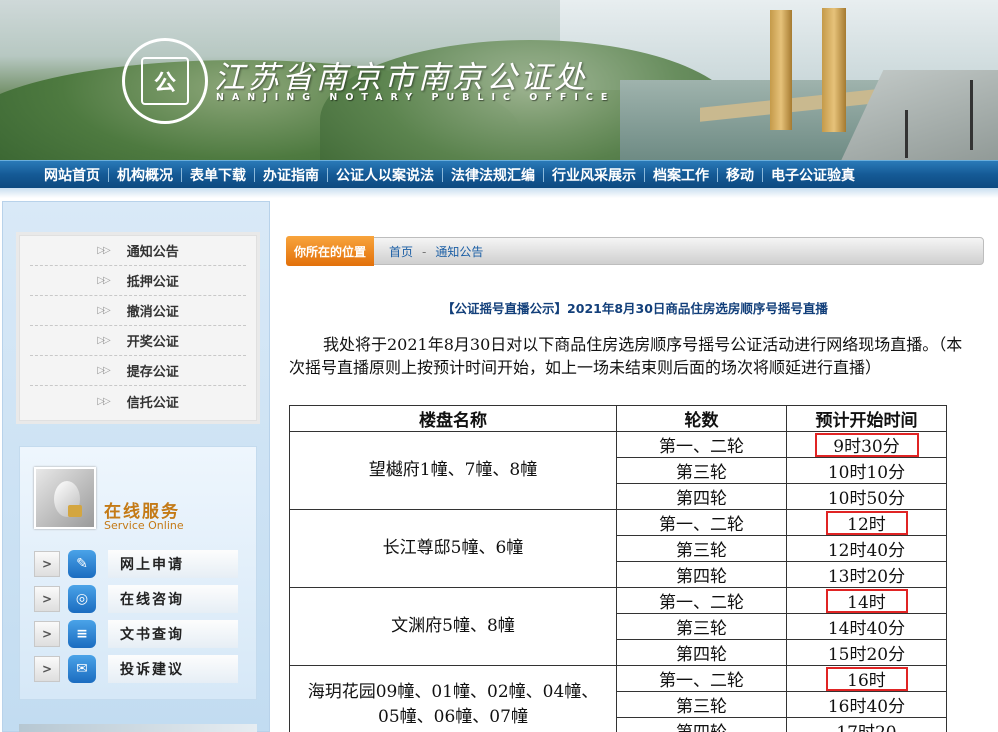 This screenshot has width=998, height=732. What do you see at coordinates (152, 342) in the screenshot?
I see `sidebar-menu-label: 开奖公证` at bounding box center [152, 342].